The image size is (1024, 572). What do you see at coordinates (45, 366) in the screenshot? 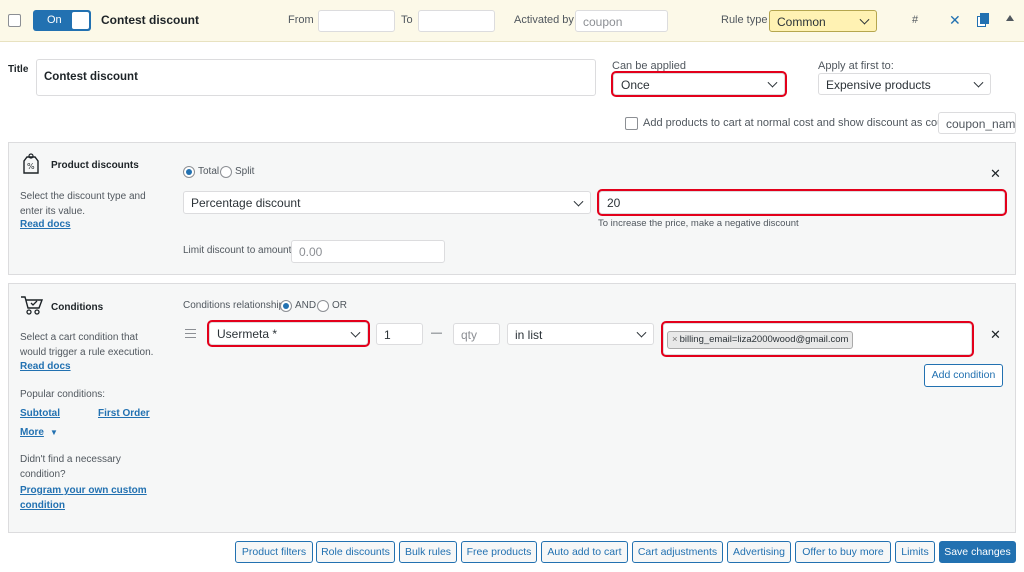
I see `conditions-read-docs: Read docs` at bounding box center [45, 366].